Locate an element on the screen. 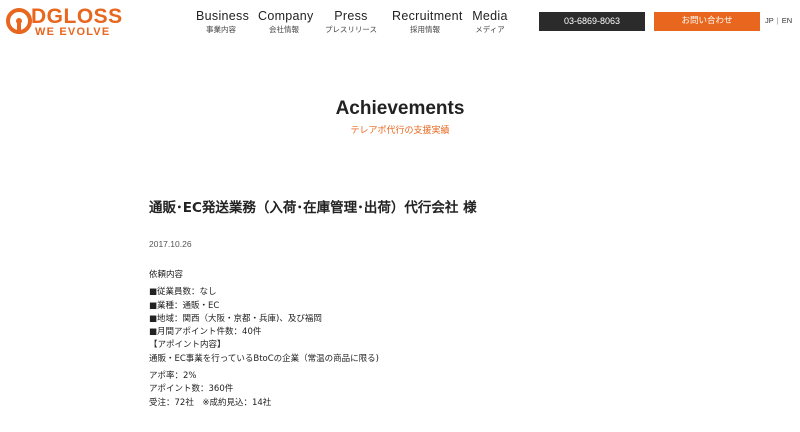 The height and width of the screenshot is (432, 800). nav-media-label: Media is located at coordinates (490, 16).